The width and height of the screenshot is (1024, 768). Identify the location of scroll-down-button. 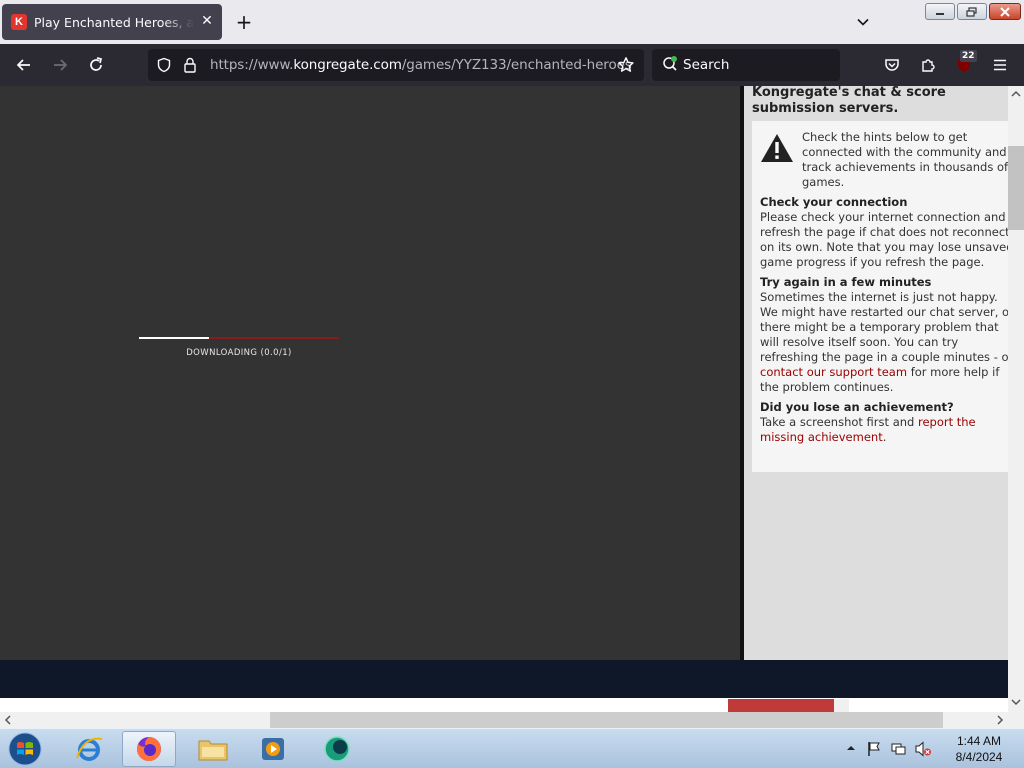
(1016, 702).